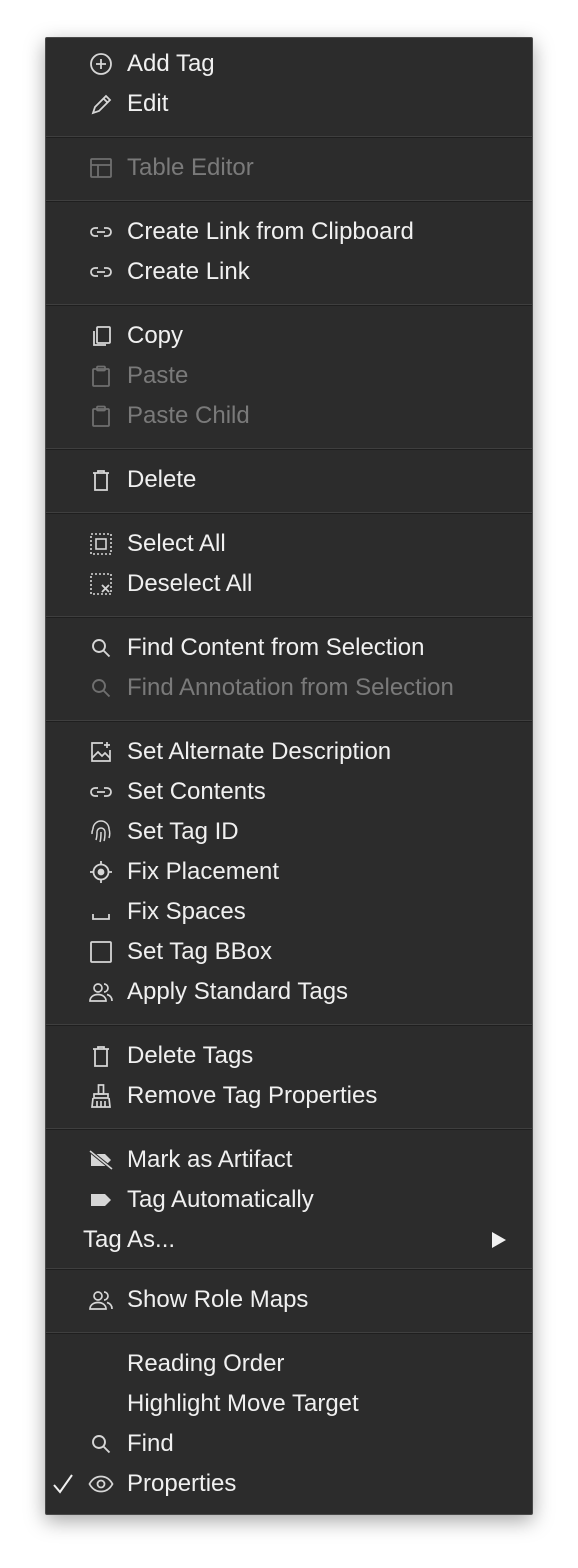 This screenshot has width=578, height=1568. I want to click on menu-item-find-annotation-from-selection: Find Annotation from Selection, so click(289, 688).